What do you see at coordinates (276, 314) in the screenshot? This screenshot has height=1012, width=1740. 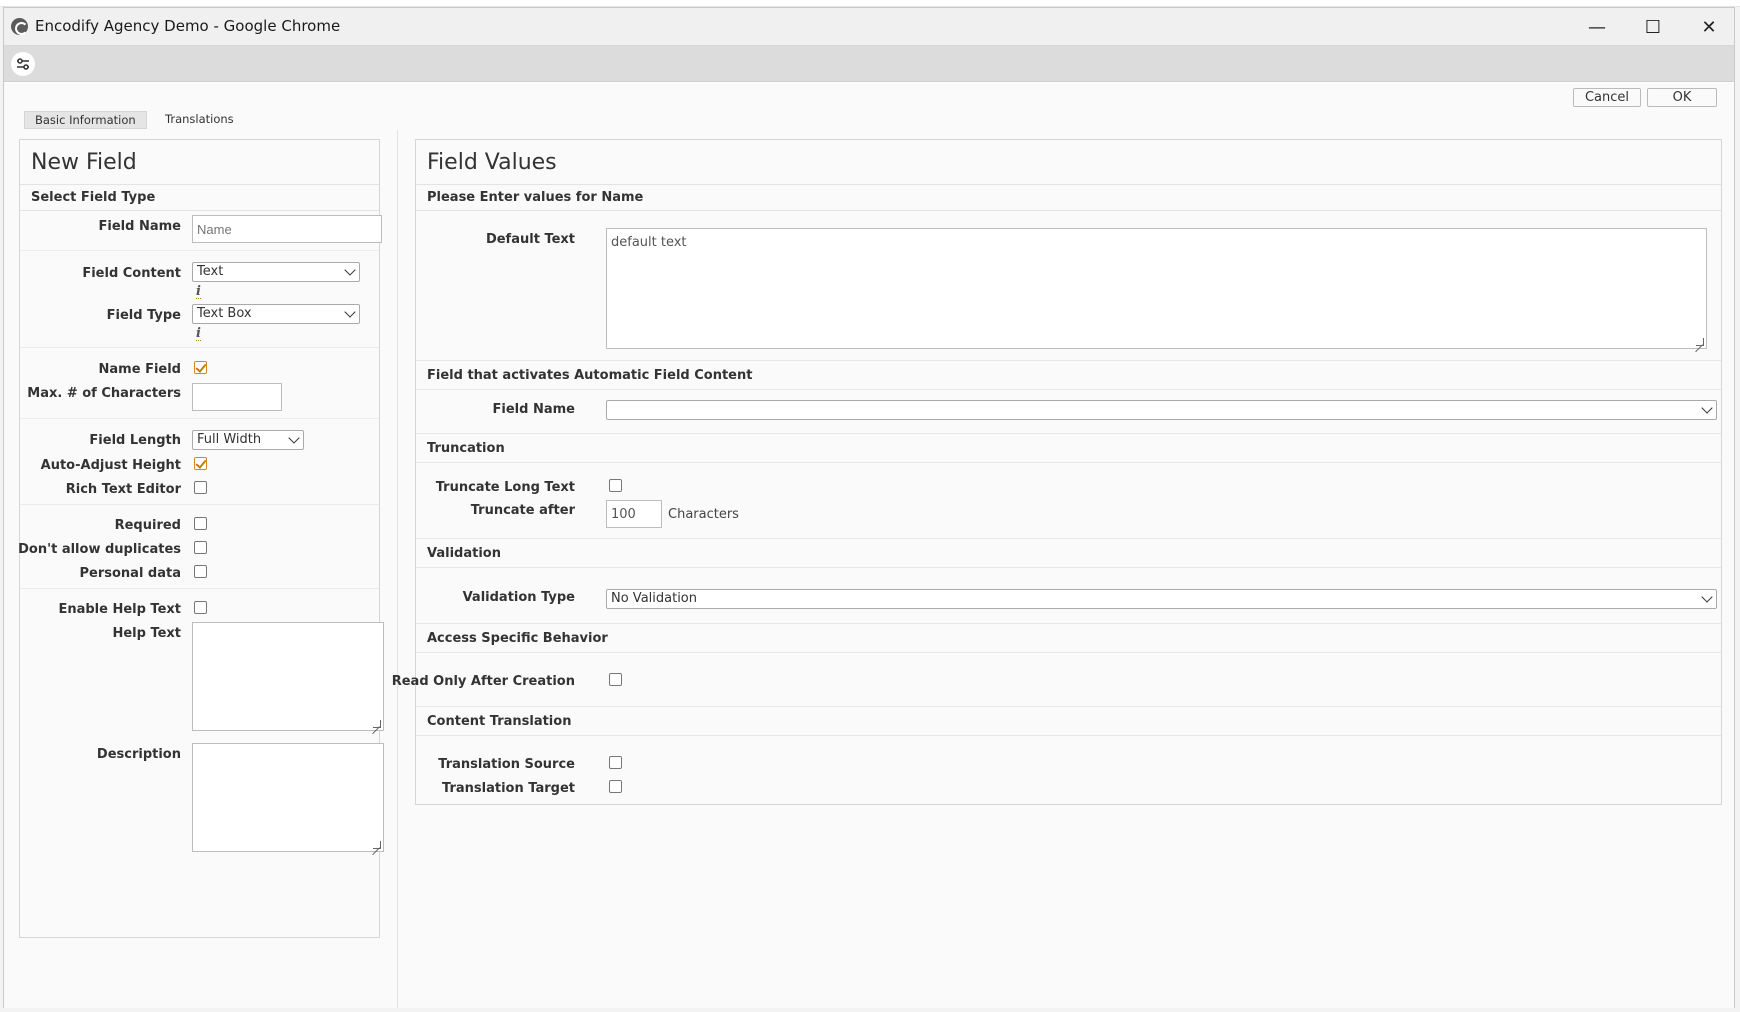 I see `field-type-select: Text Box` at bounding box center [276, 314].